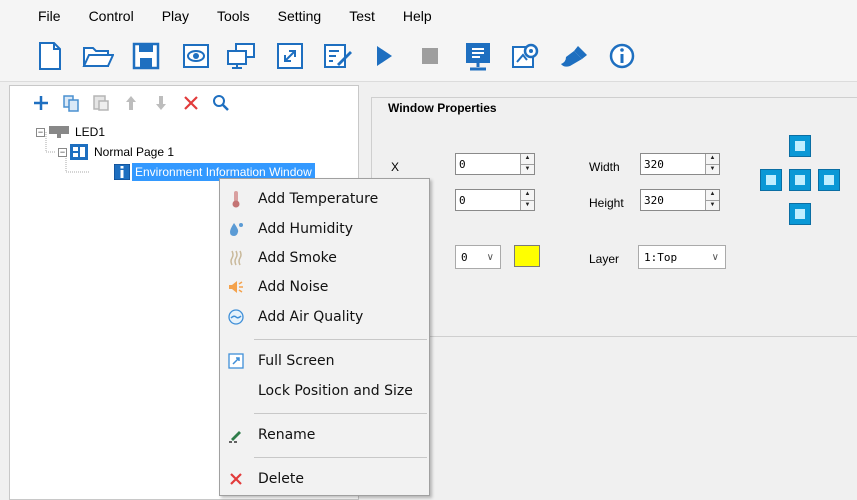  What do you see at coordinates (122, 172) in the screenshot?
I see `info-window-icon` at bounding box center [122, 172].